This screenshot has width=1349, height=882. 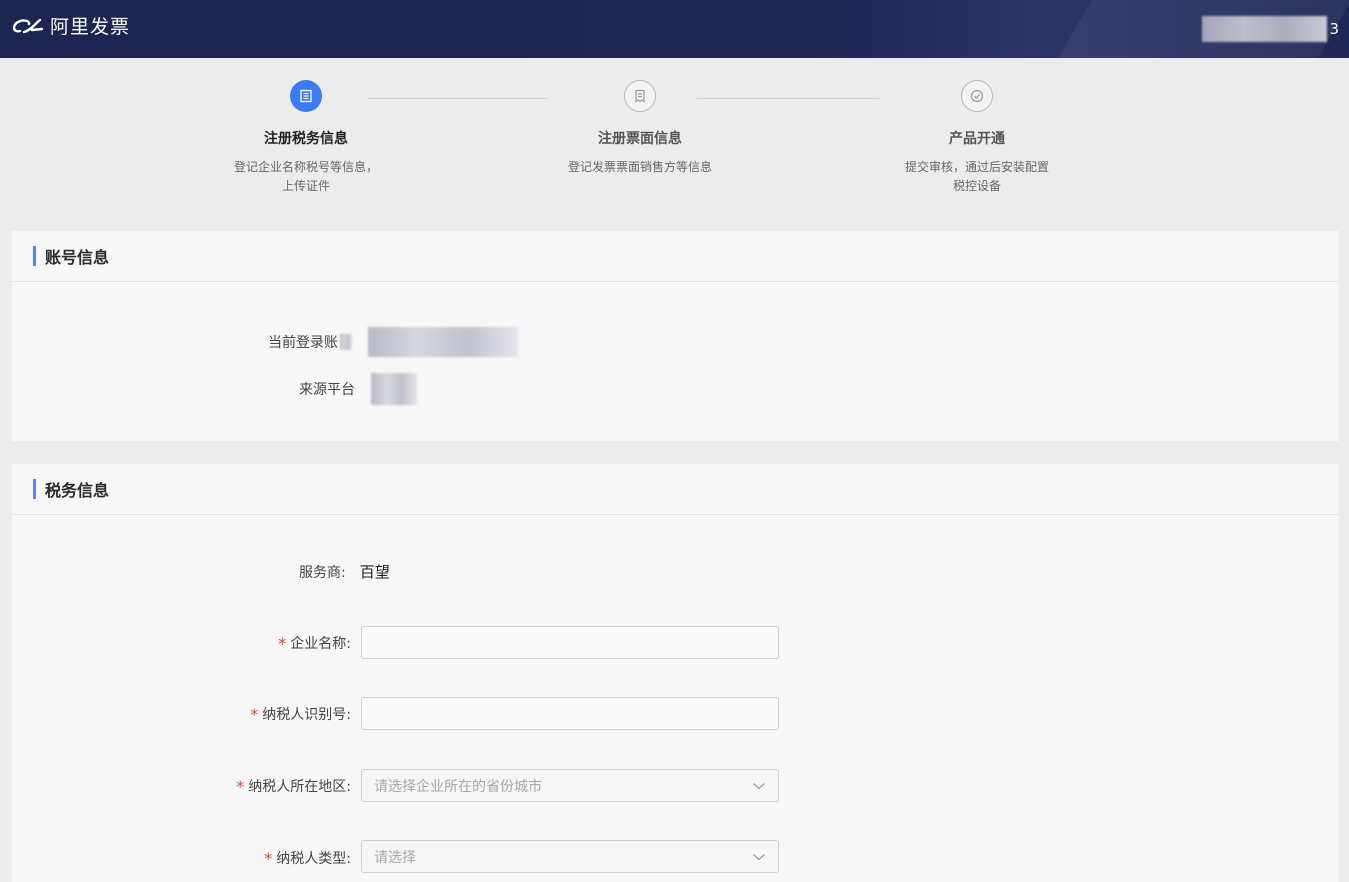 I want to click on step-invoice-registration: 注册票面信息 登记发票票面销售方等信息, so click(x=640, y=128).